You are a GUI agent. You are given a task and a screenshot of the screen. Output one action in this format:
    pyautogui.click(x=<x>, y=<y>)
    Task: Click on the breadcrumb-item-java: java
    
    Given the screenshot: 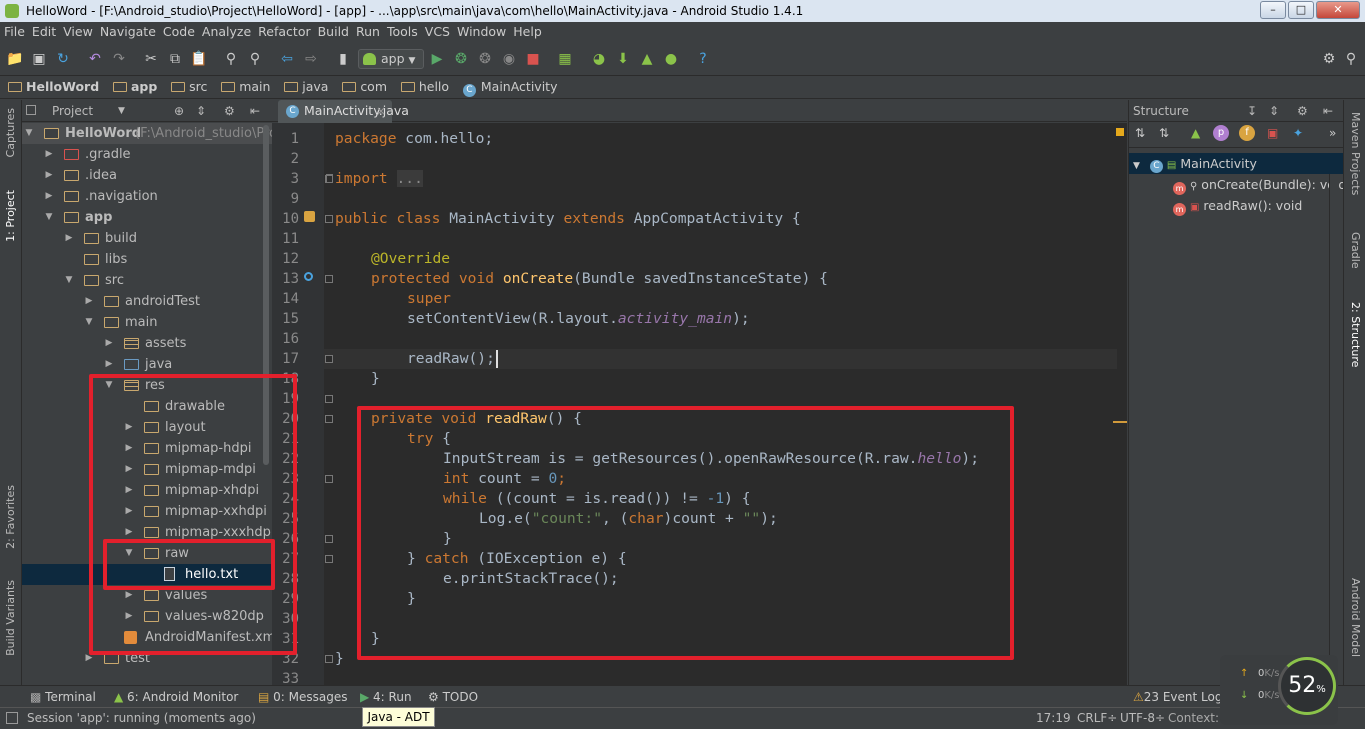 What is the action you would take?
    pyautogui.click(x=306, y=87)
    